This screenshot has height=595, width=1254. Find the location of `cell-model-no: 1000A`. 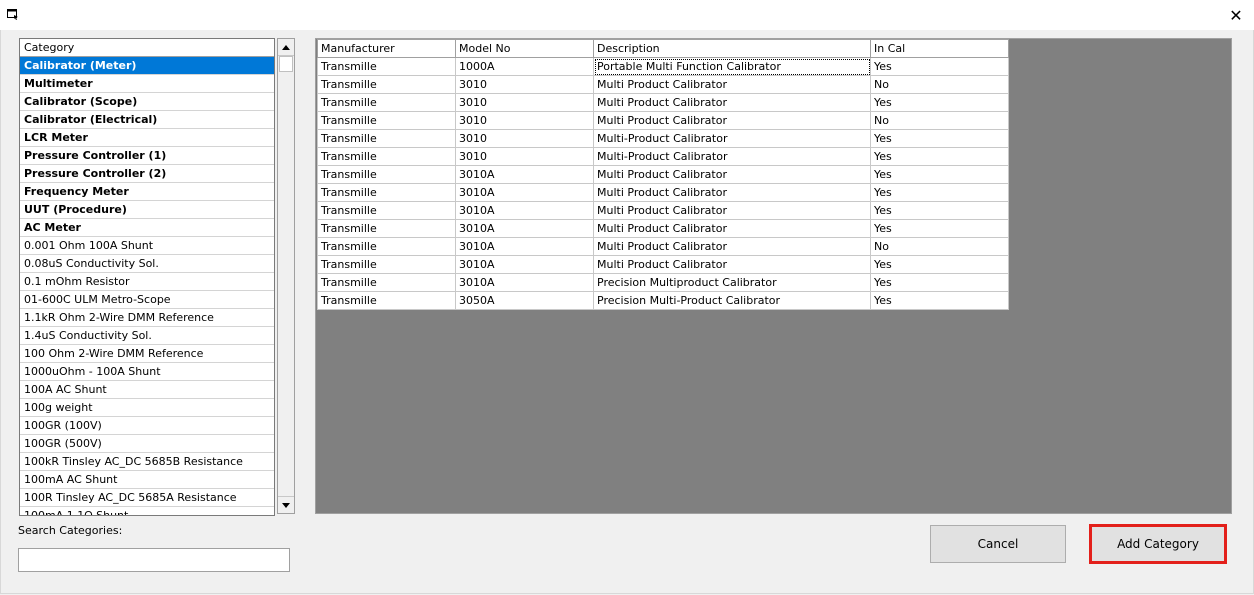

cell-model-no: 1000A is located at coordinates (524, 66).